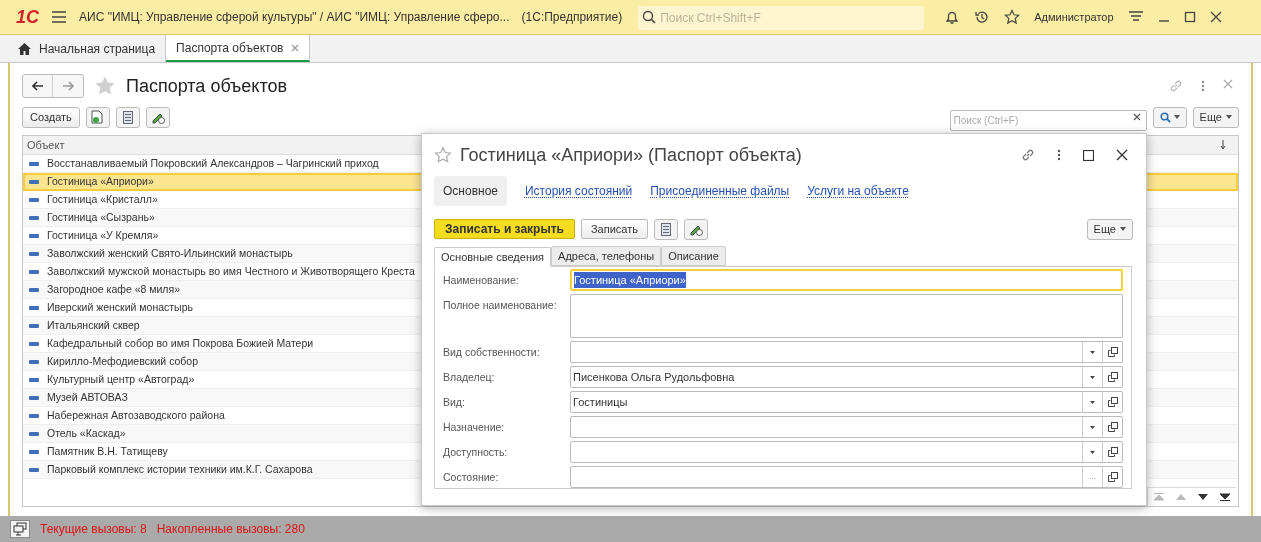 The image size is (1261, 542). What do you see at coordinates (230, 529) in the screenshot?
I see `accumulated-calls: Накопленные вызовы: 280` at bounding box center [230, 529].